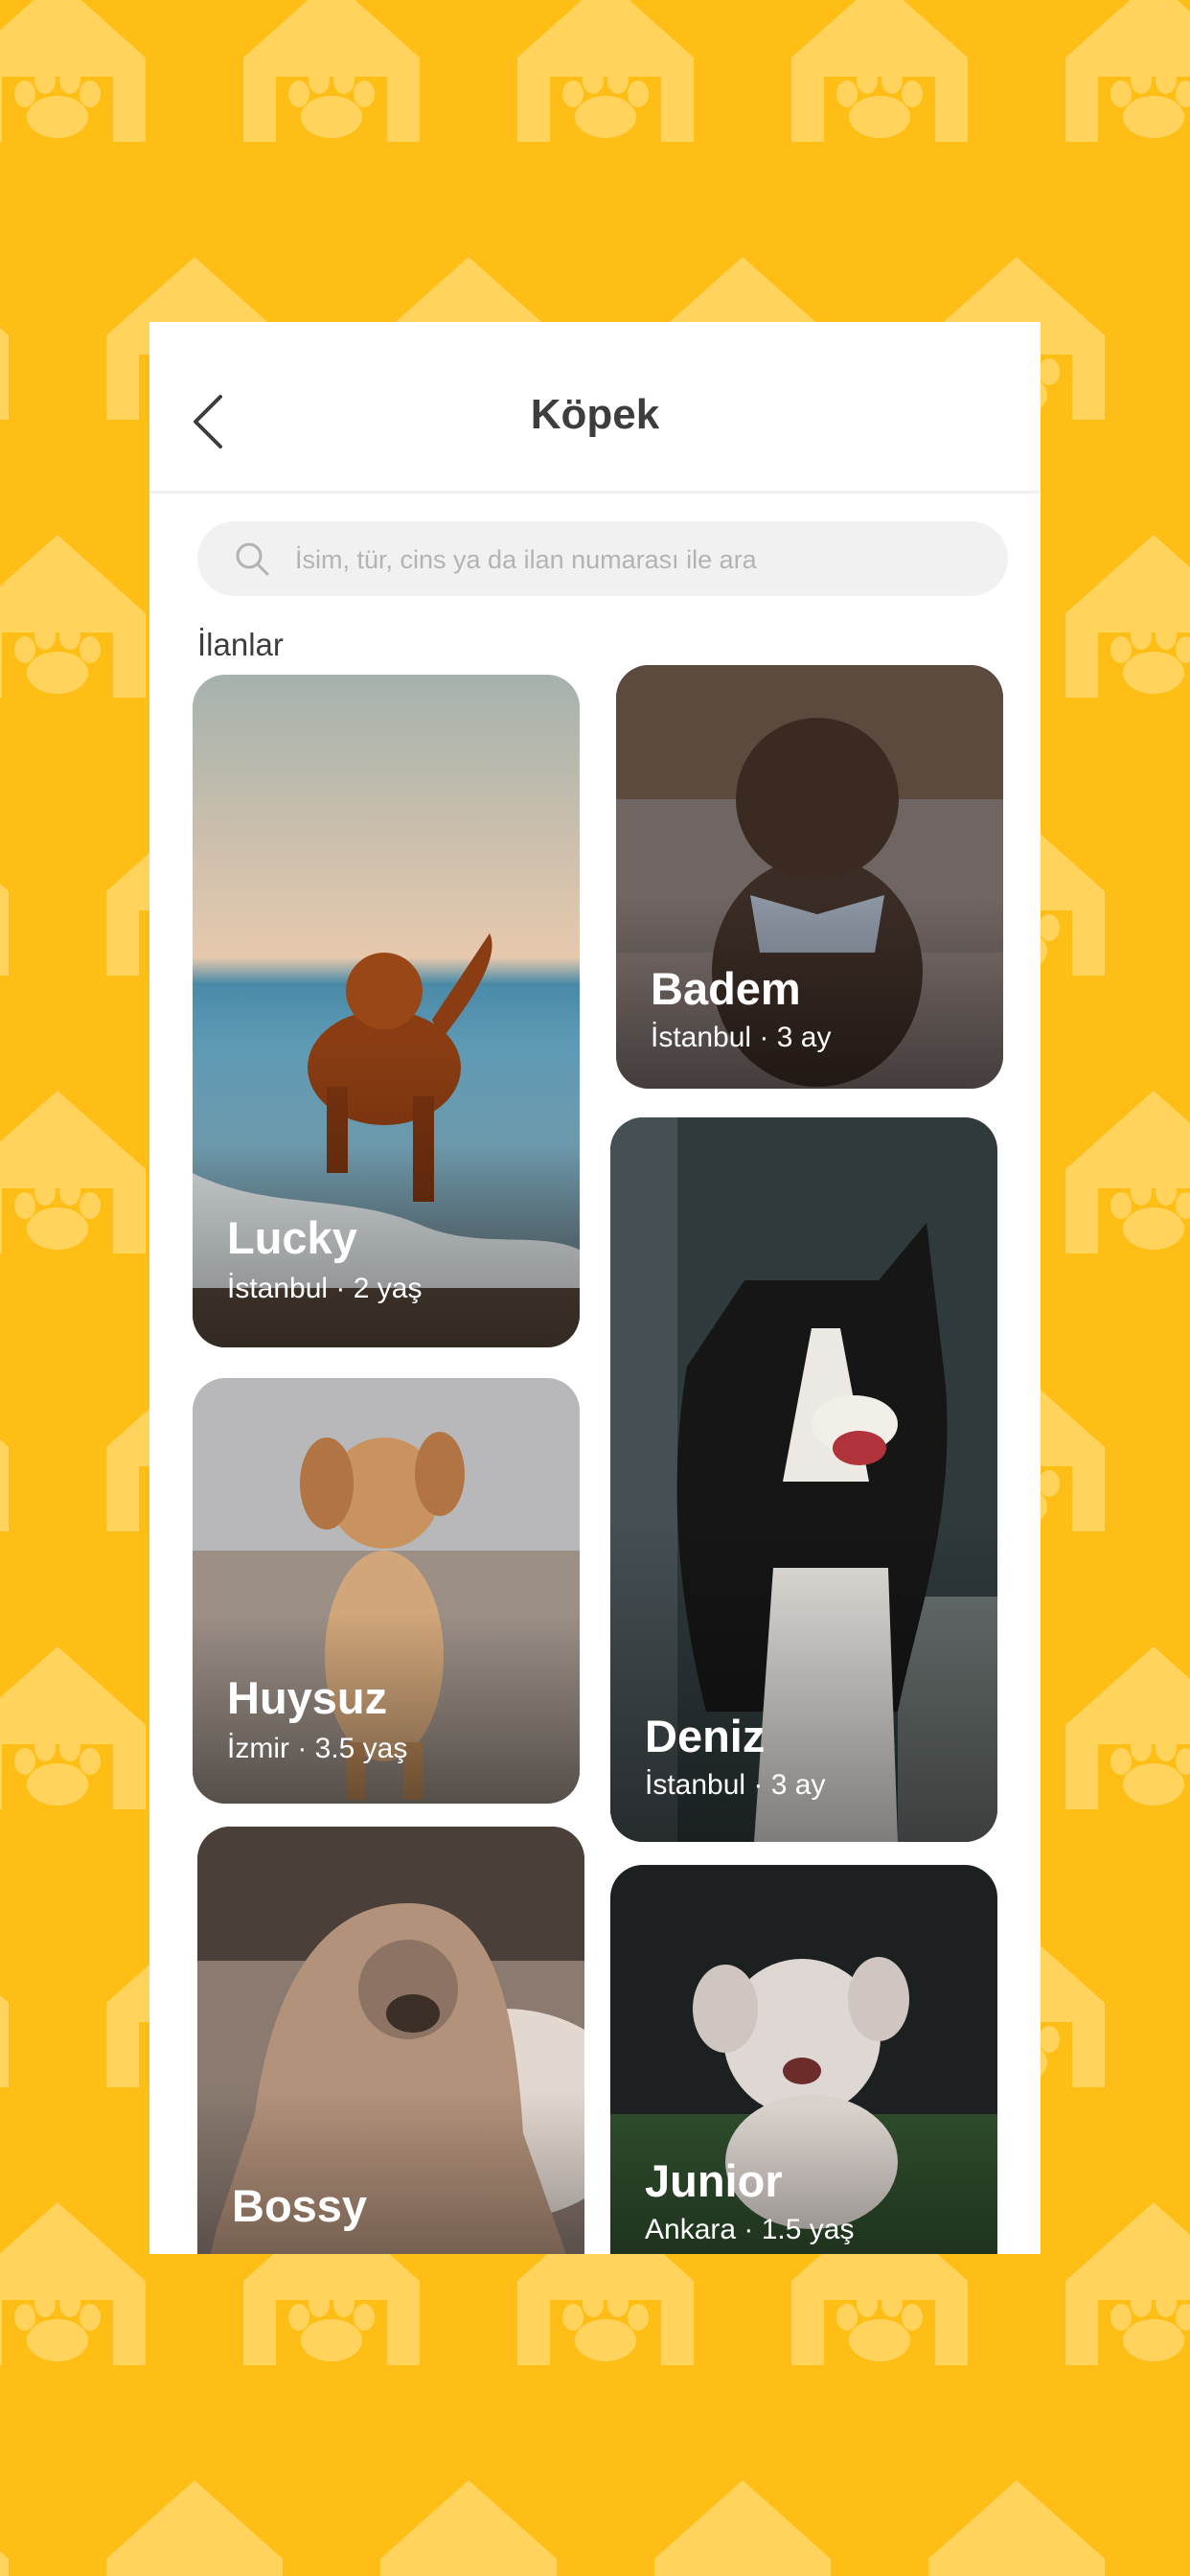  What do you see at coordinates (292, 1237) in the screenshot?
I see `listing-name: Lucky` at bounding box center [292, 1237].